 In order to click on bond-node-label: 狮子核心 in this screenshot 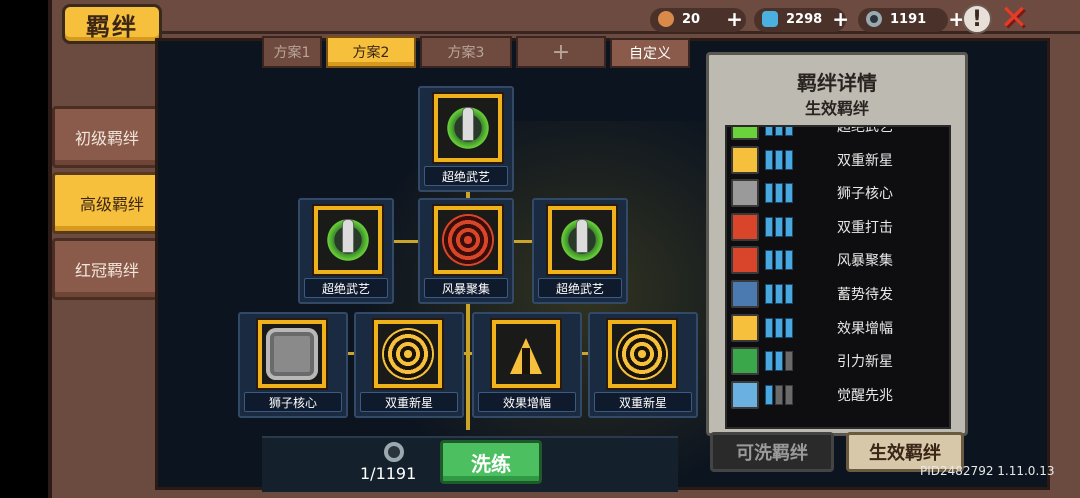, I will do `click(293, 402)`.